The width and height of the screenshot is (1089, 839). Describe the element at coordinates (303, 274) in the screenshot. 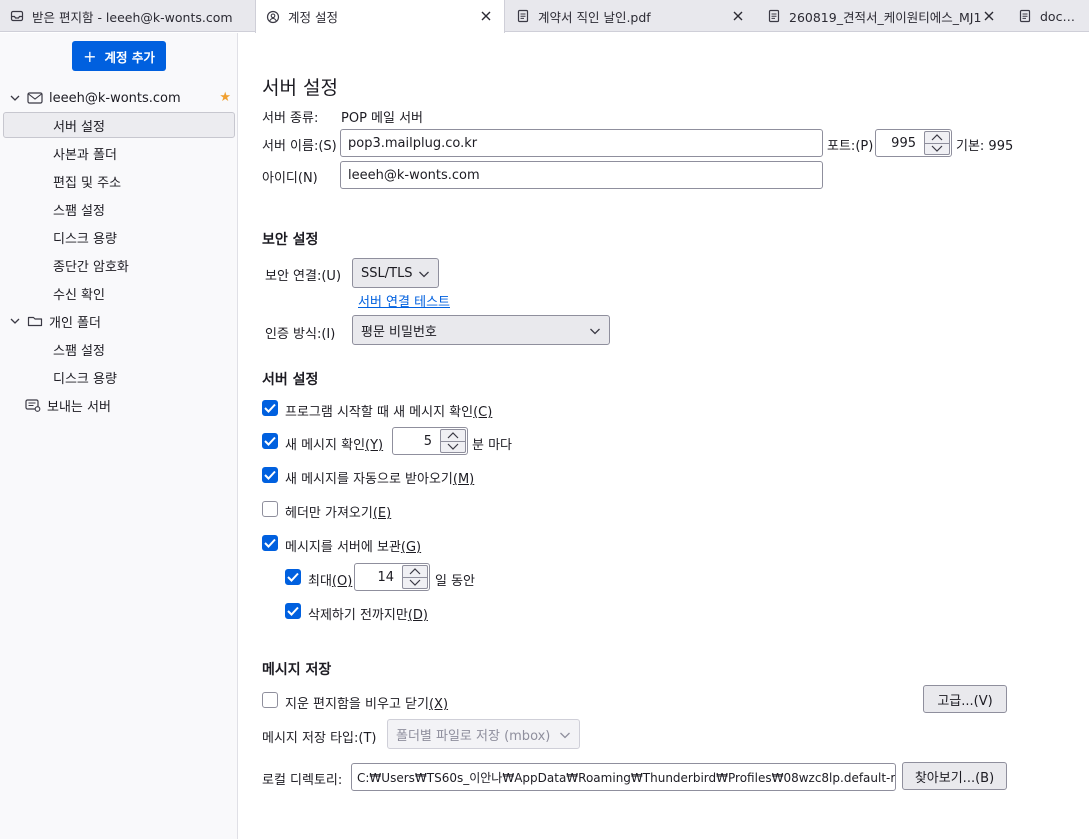

I see `connection-security-label: 보안 연결:(U)` at that location.